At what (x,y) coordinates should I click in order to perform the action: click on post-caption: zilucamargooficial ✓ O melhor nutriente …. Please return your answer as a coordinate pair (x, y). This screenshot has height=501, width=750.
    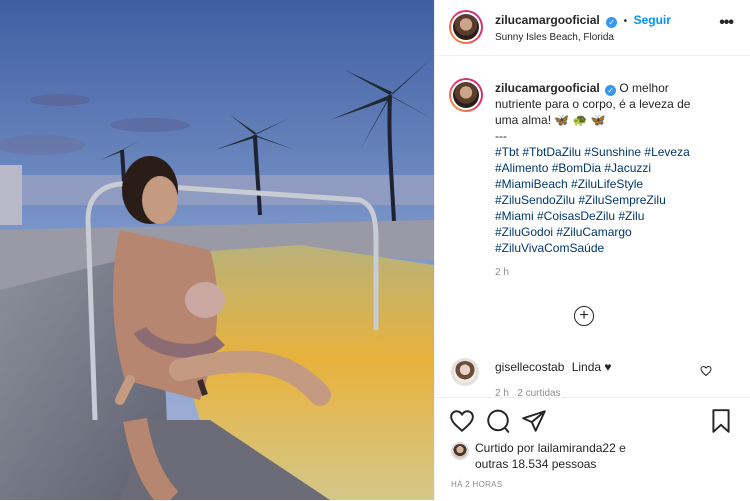
    Looking at the image, I should click on (618, 180).